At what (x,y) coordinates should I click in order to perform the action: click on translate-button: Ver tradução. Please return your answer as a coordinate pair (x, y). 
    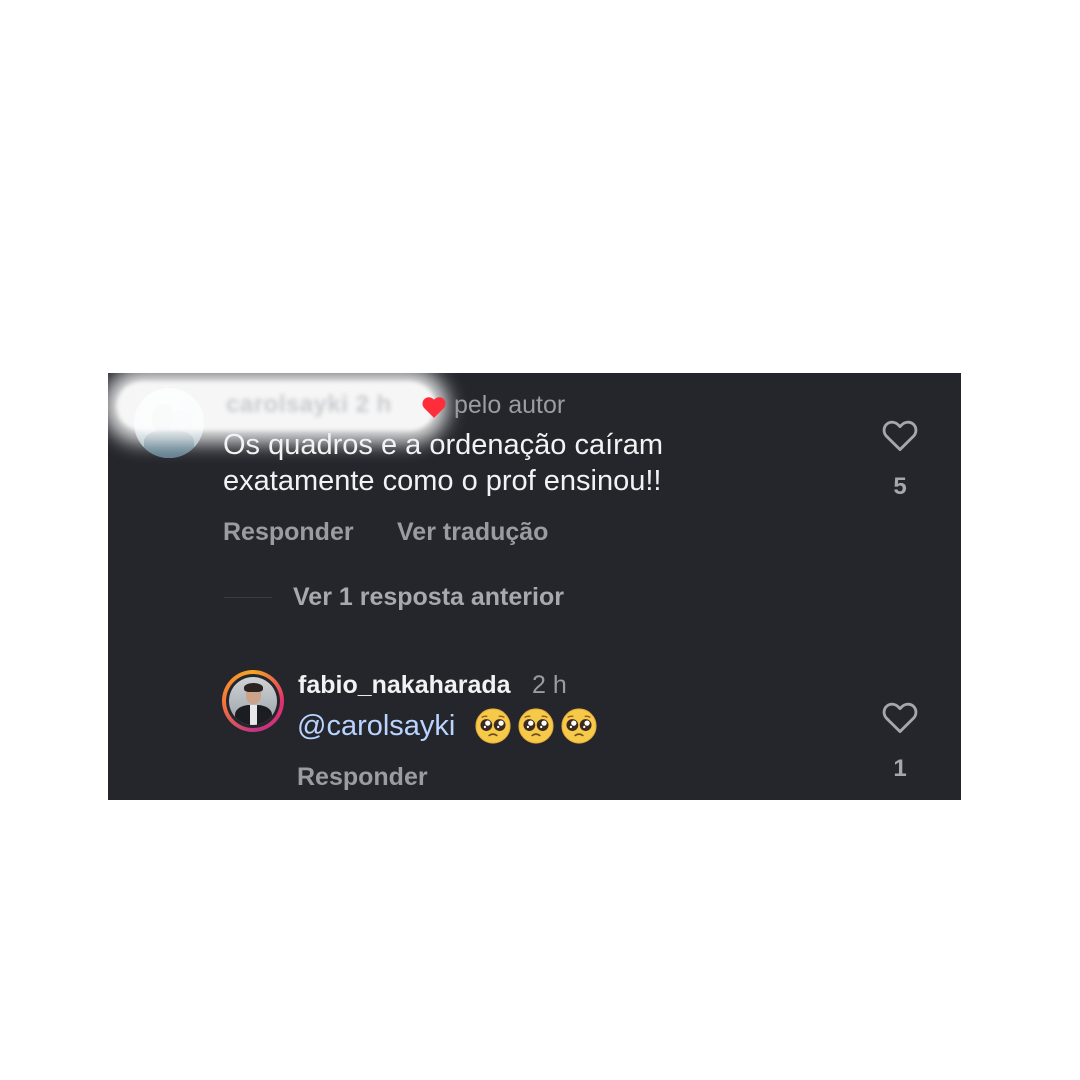
    Looking at the image, I should click on (472, 532).